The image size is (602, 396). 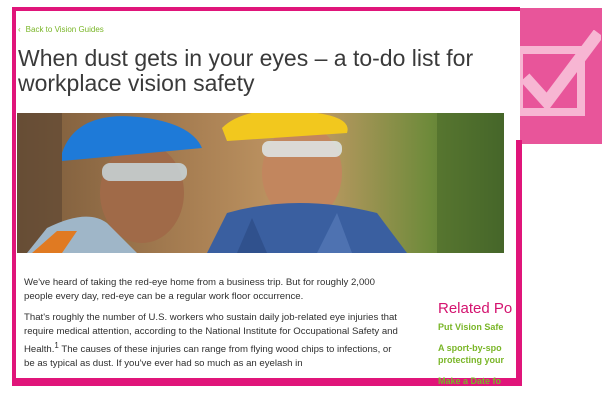 I want to click on related-post-link-line: protecting your, so click(x=471, y=360).